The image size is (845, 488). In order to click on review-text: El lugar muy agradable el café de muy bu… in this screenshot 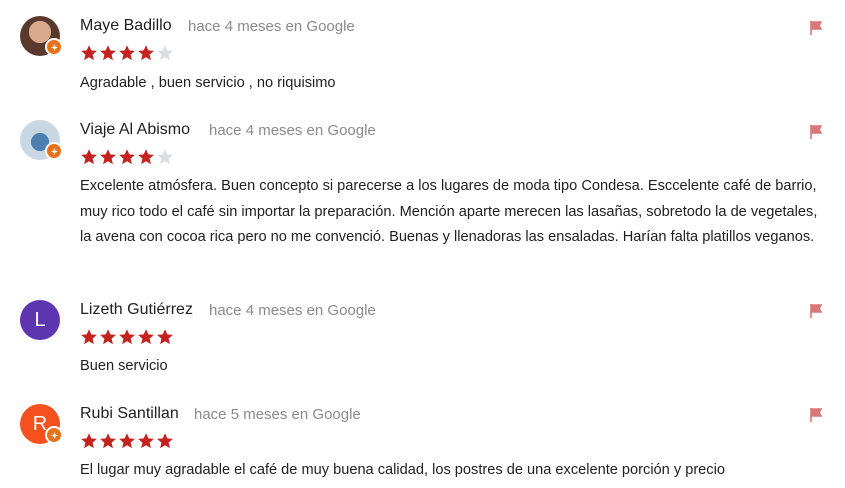, I will do `click(402, 470)`.